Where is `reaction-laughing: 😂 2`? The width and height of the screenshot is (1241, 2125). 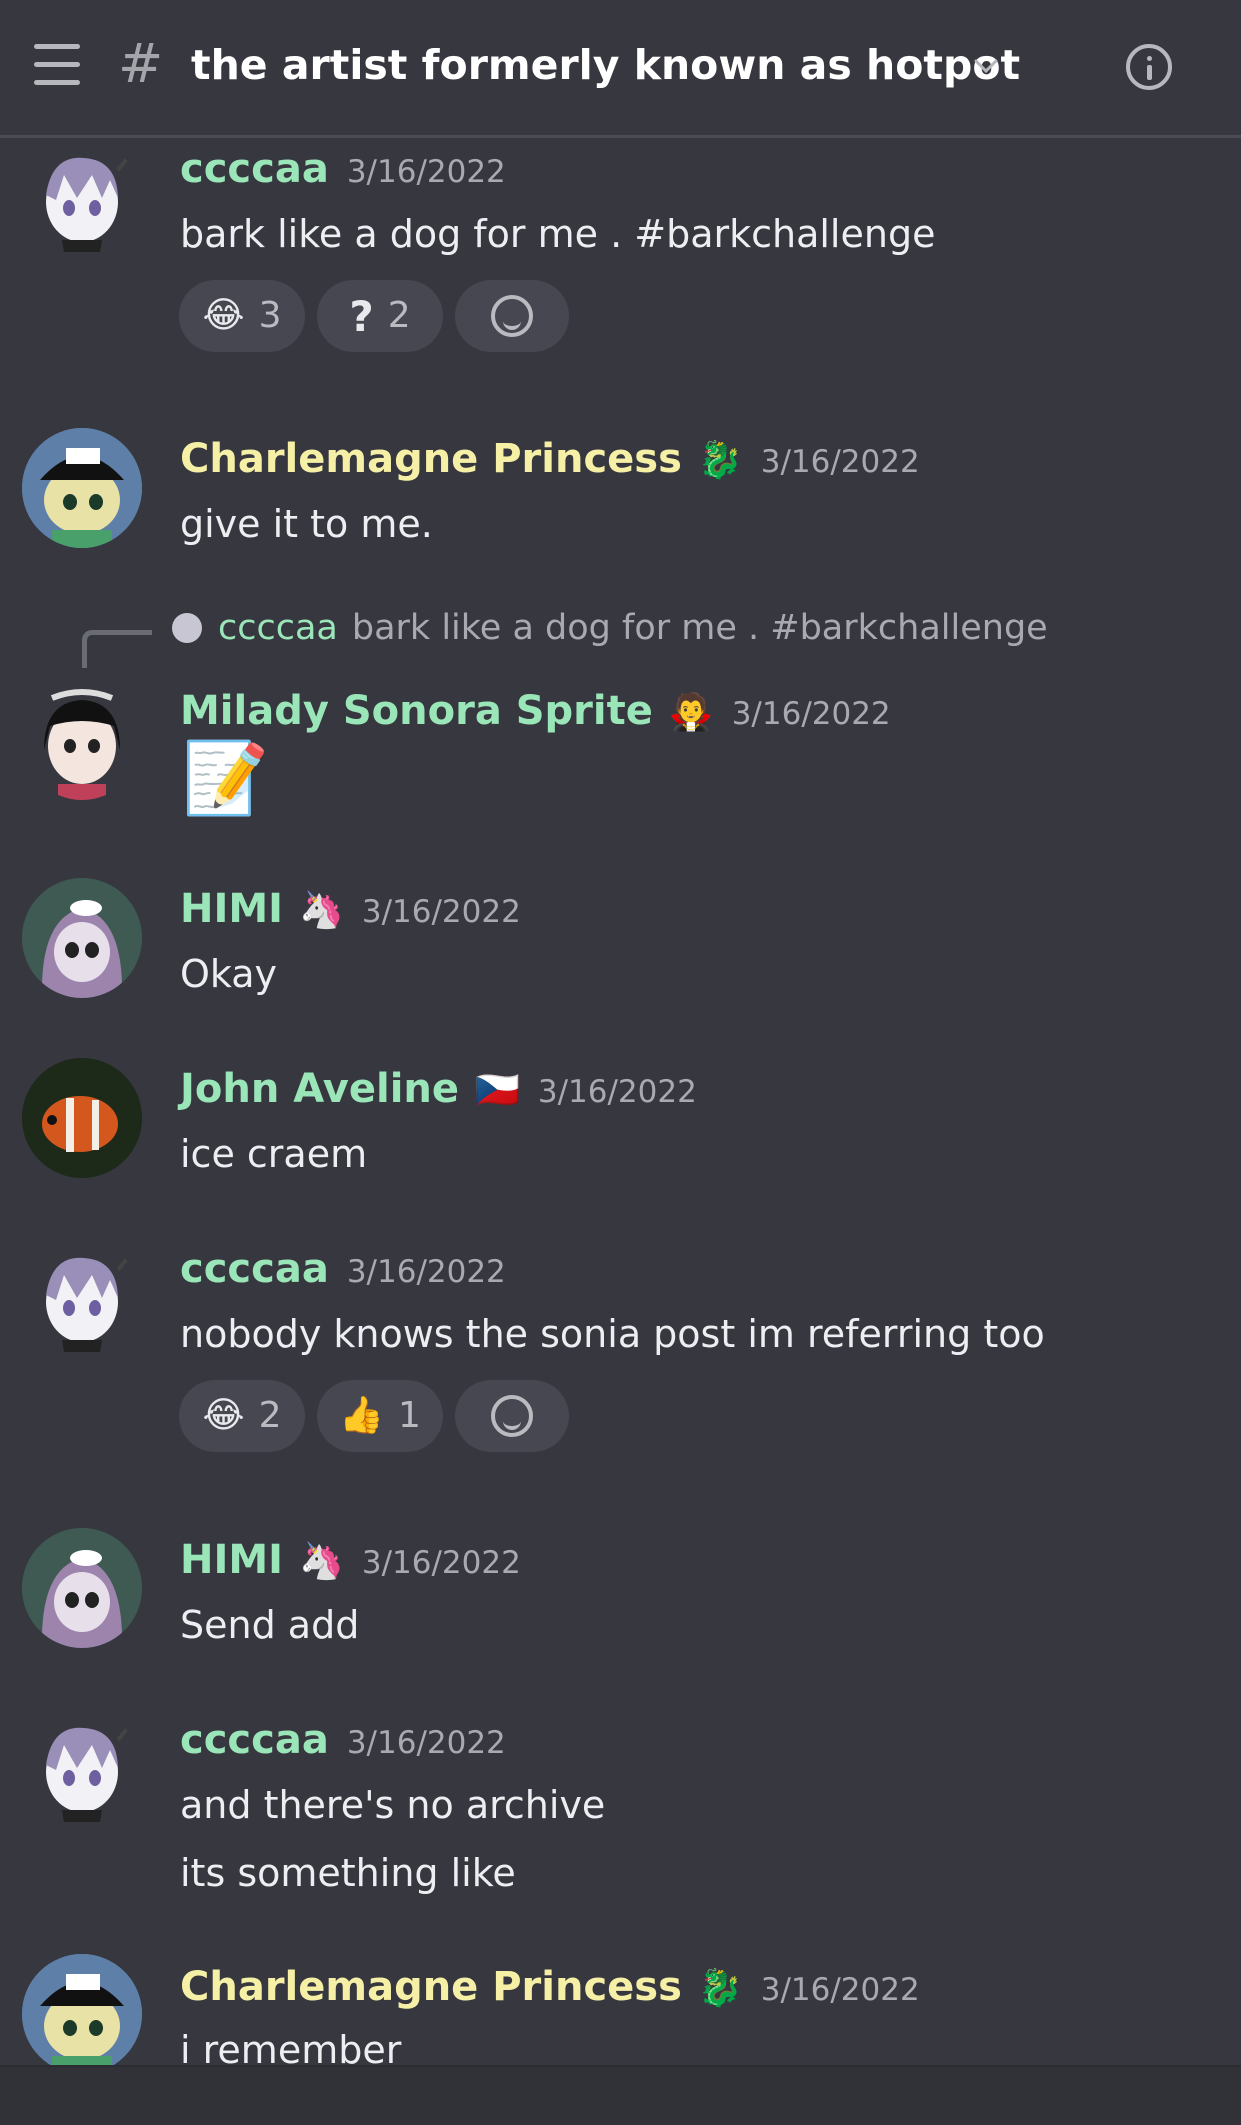 reaction-laughing: 😂 2 is located at coordinates (242, 1416).